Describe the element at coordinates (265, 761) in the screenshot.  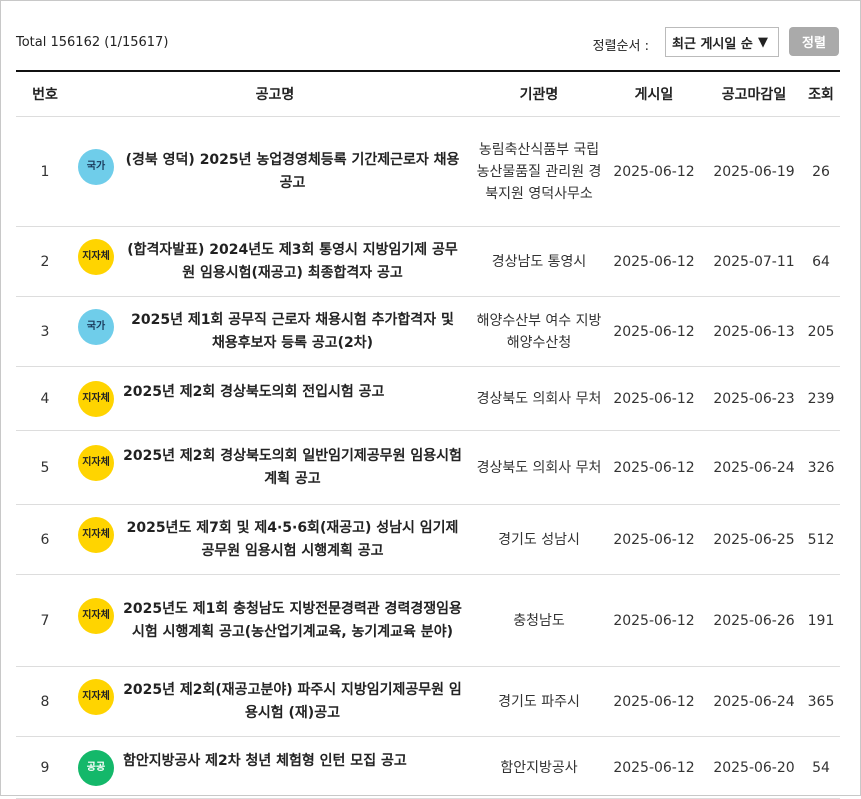
I see `announcement-title-link: 함안지방공사 제2차 청년 체험형 인턴 모집 공고` at that location.